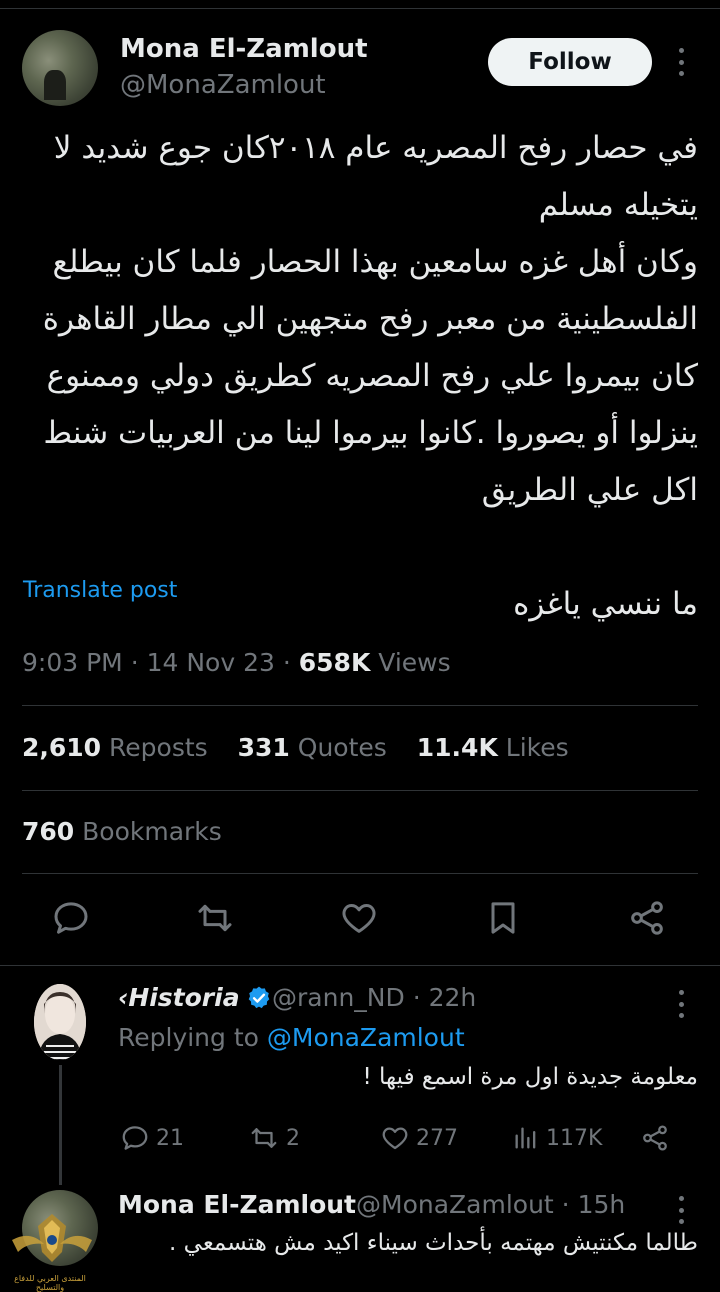  Describe the element at coordinates (490, 1204) in the screenshot. I see `bottom-author-handle: @MonaZamlout · 15h` at that location.